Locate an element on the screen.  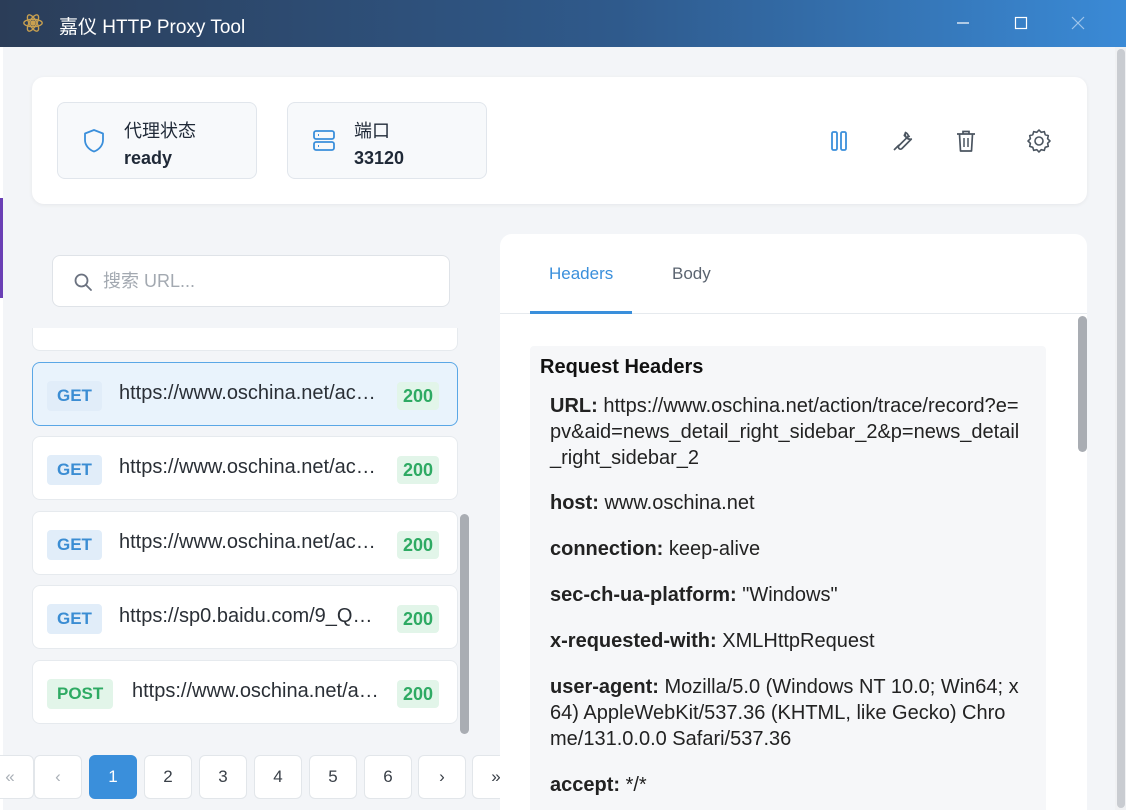
clear-button is located at coordinates (966, 141).